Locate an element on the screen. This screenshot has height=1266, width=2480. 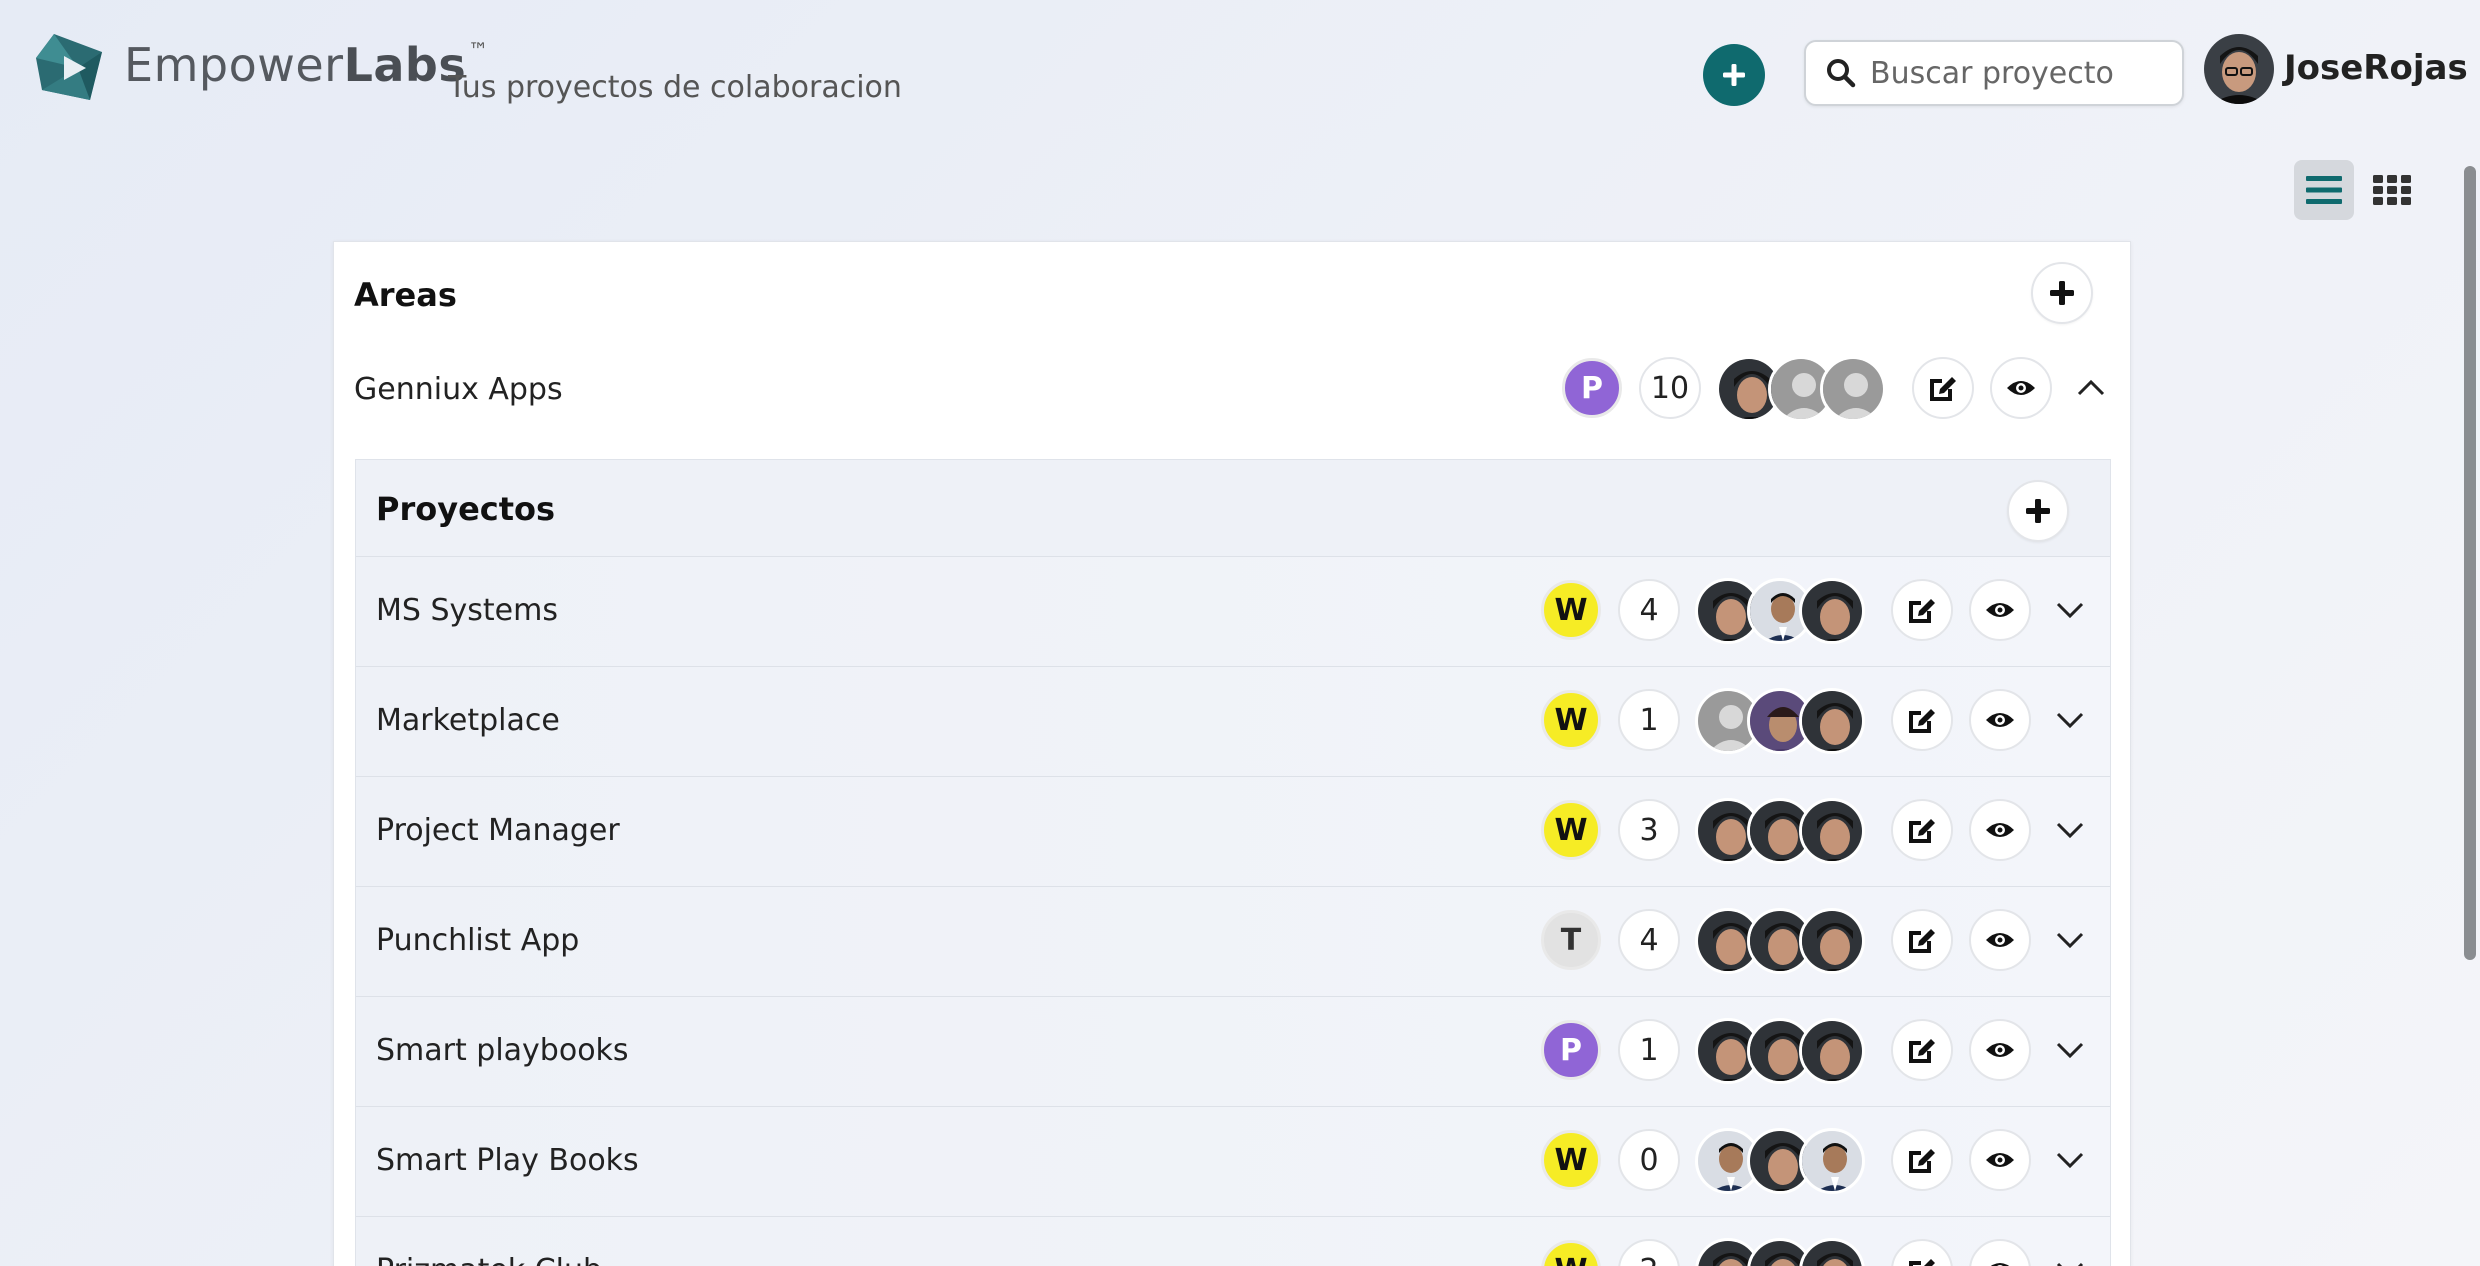
username: JoseRojas is located at coordinates (2376, 68).